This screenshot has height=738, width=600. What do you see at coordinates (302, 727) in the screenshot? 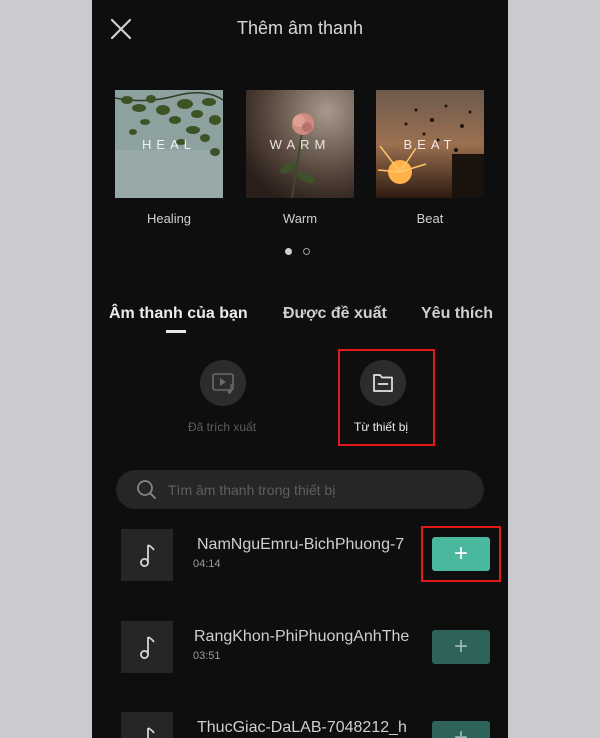
I see `track-title: ThucGiac-DaLAB-7048212_h` at bounding box center [302, 727].